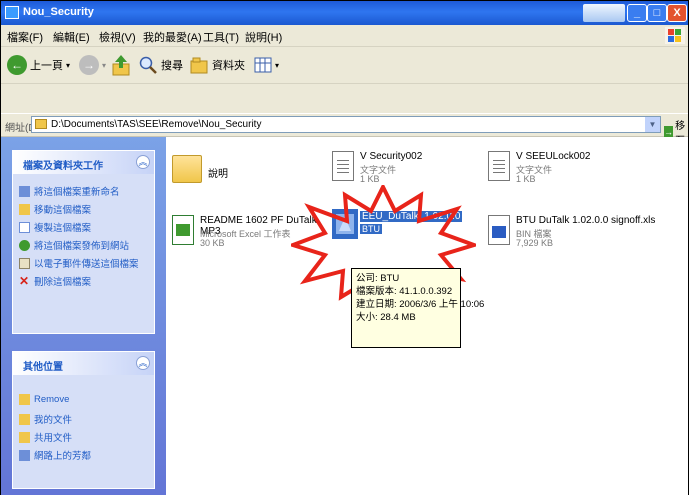  Describe the element at coordinates (568, 170) in the screenshot. I see `file-item-text2: V SEEULock002 文字文件 1 KB` at that location.